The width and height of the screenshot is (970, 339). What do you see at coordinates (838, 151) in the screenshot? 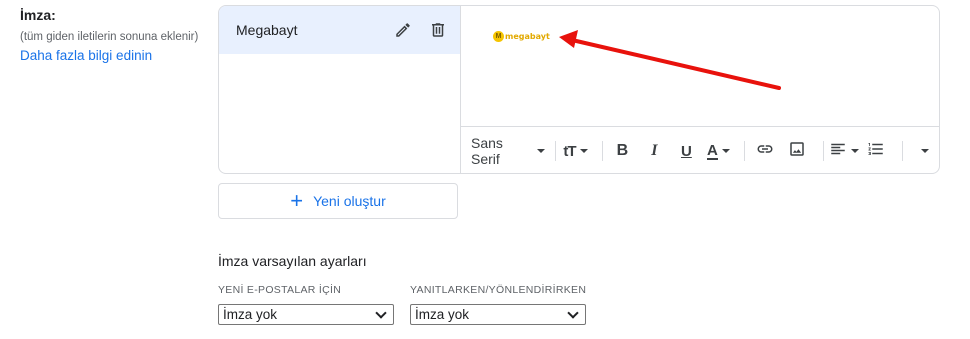
I see `align-icon` at bounding box center [838, 151].